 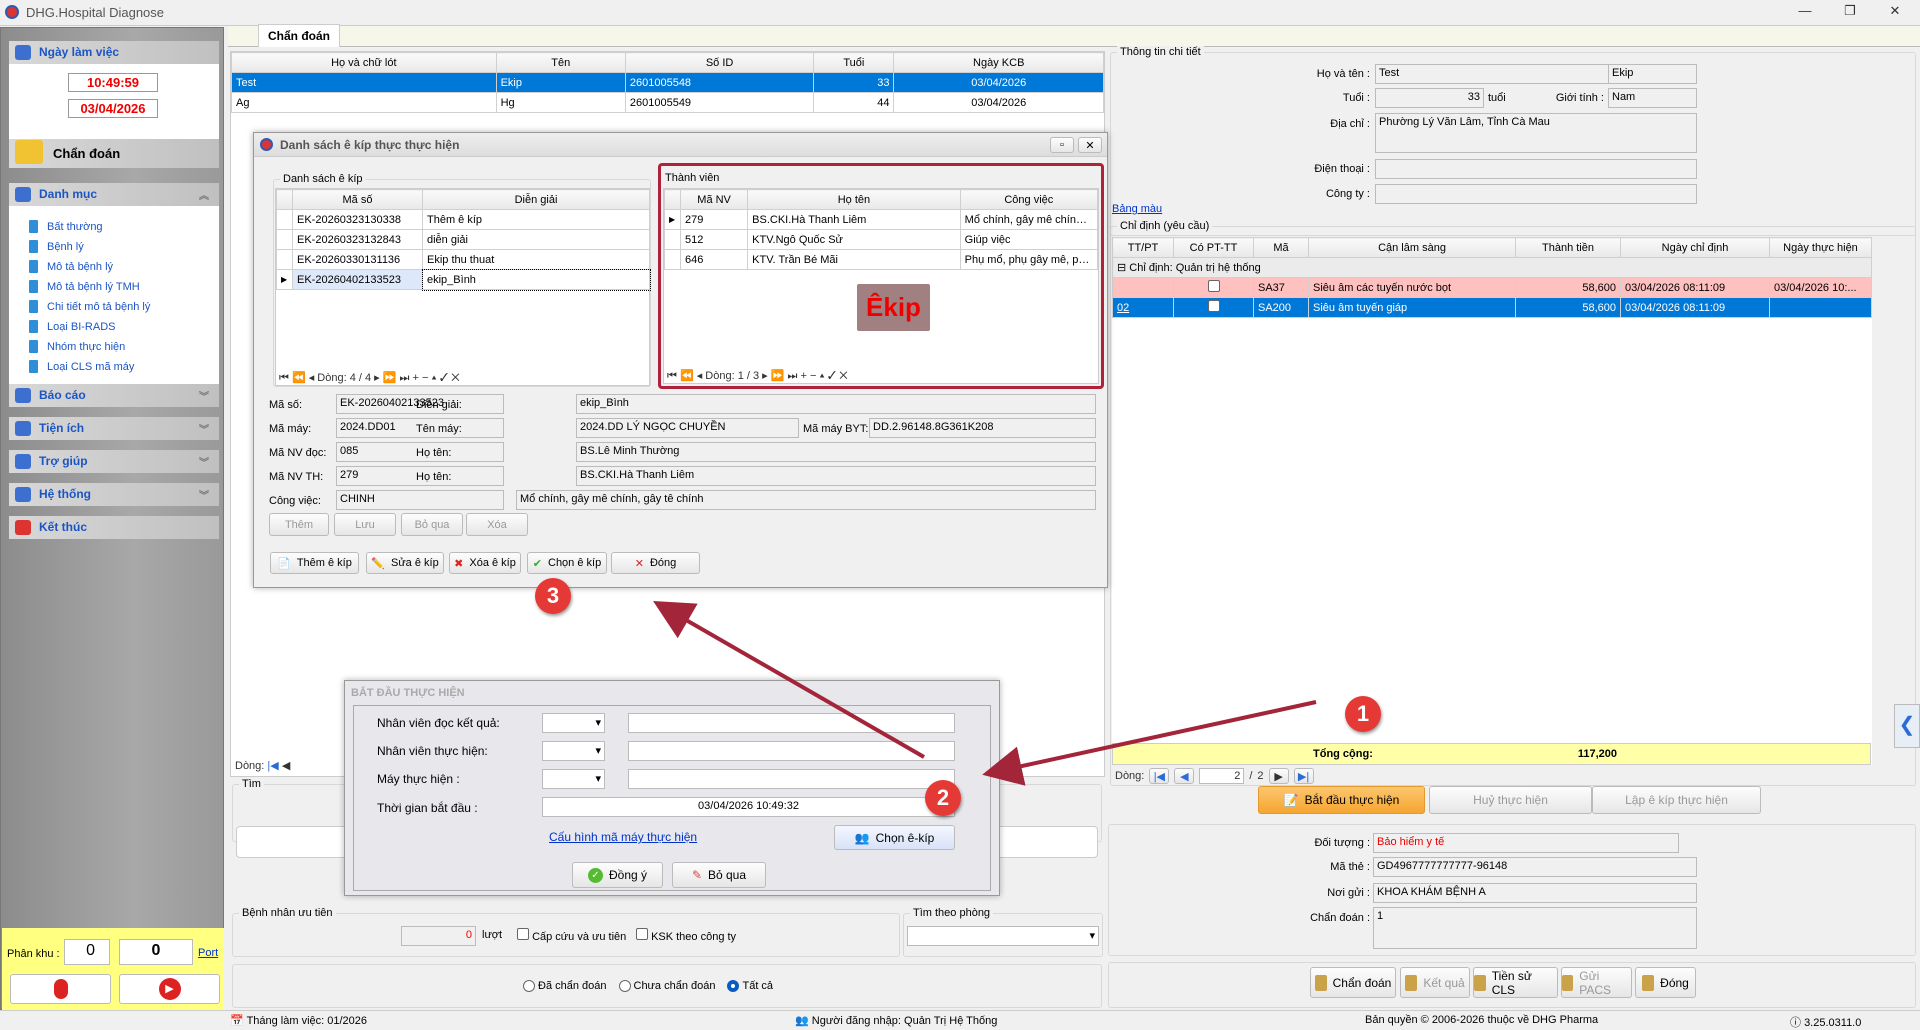 I want to click on table-row: Ag Hg 2601005549 44 03/04/2026, so click(x=667, y=102).